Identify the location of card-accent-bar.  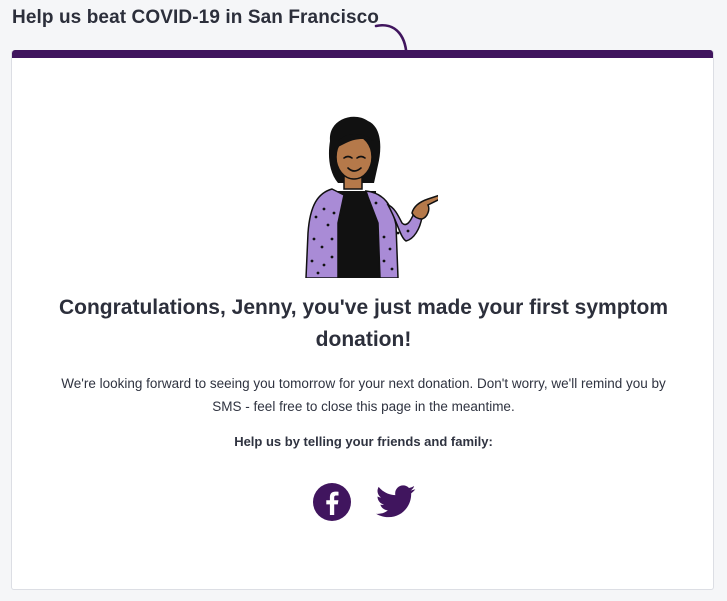
(362, 54).